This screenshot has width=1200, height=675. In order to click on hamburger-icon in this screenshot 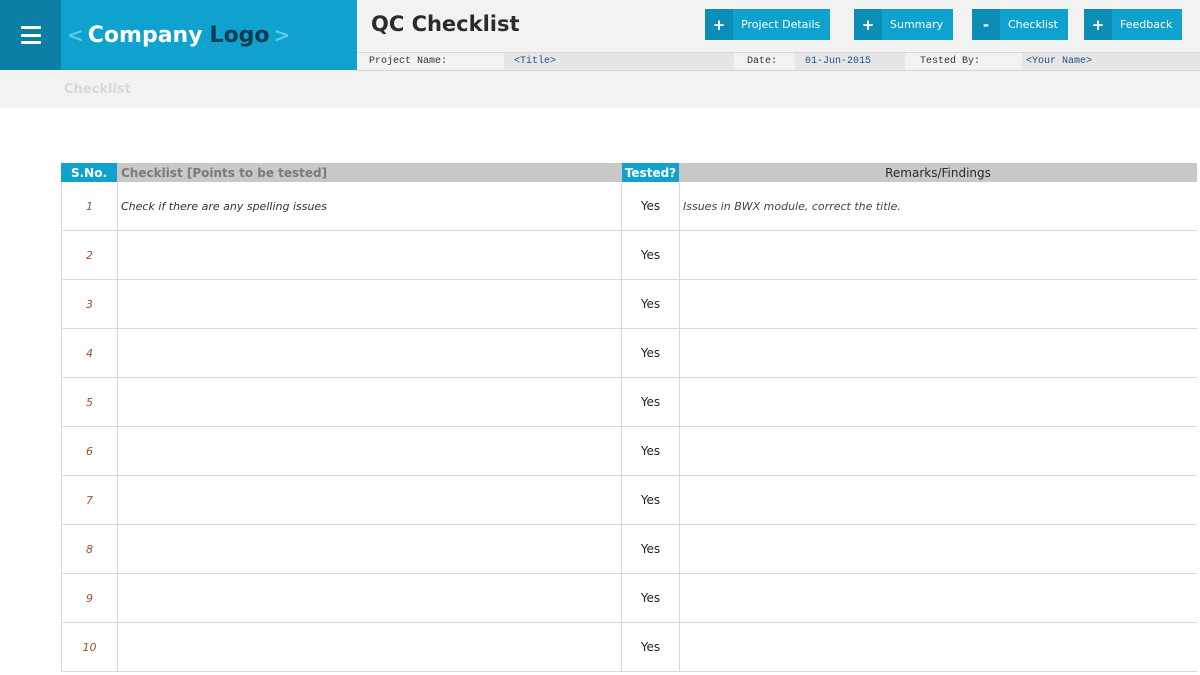, I will do `click(30, 35)`.